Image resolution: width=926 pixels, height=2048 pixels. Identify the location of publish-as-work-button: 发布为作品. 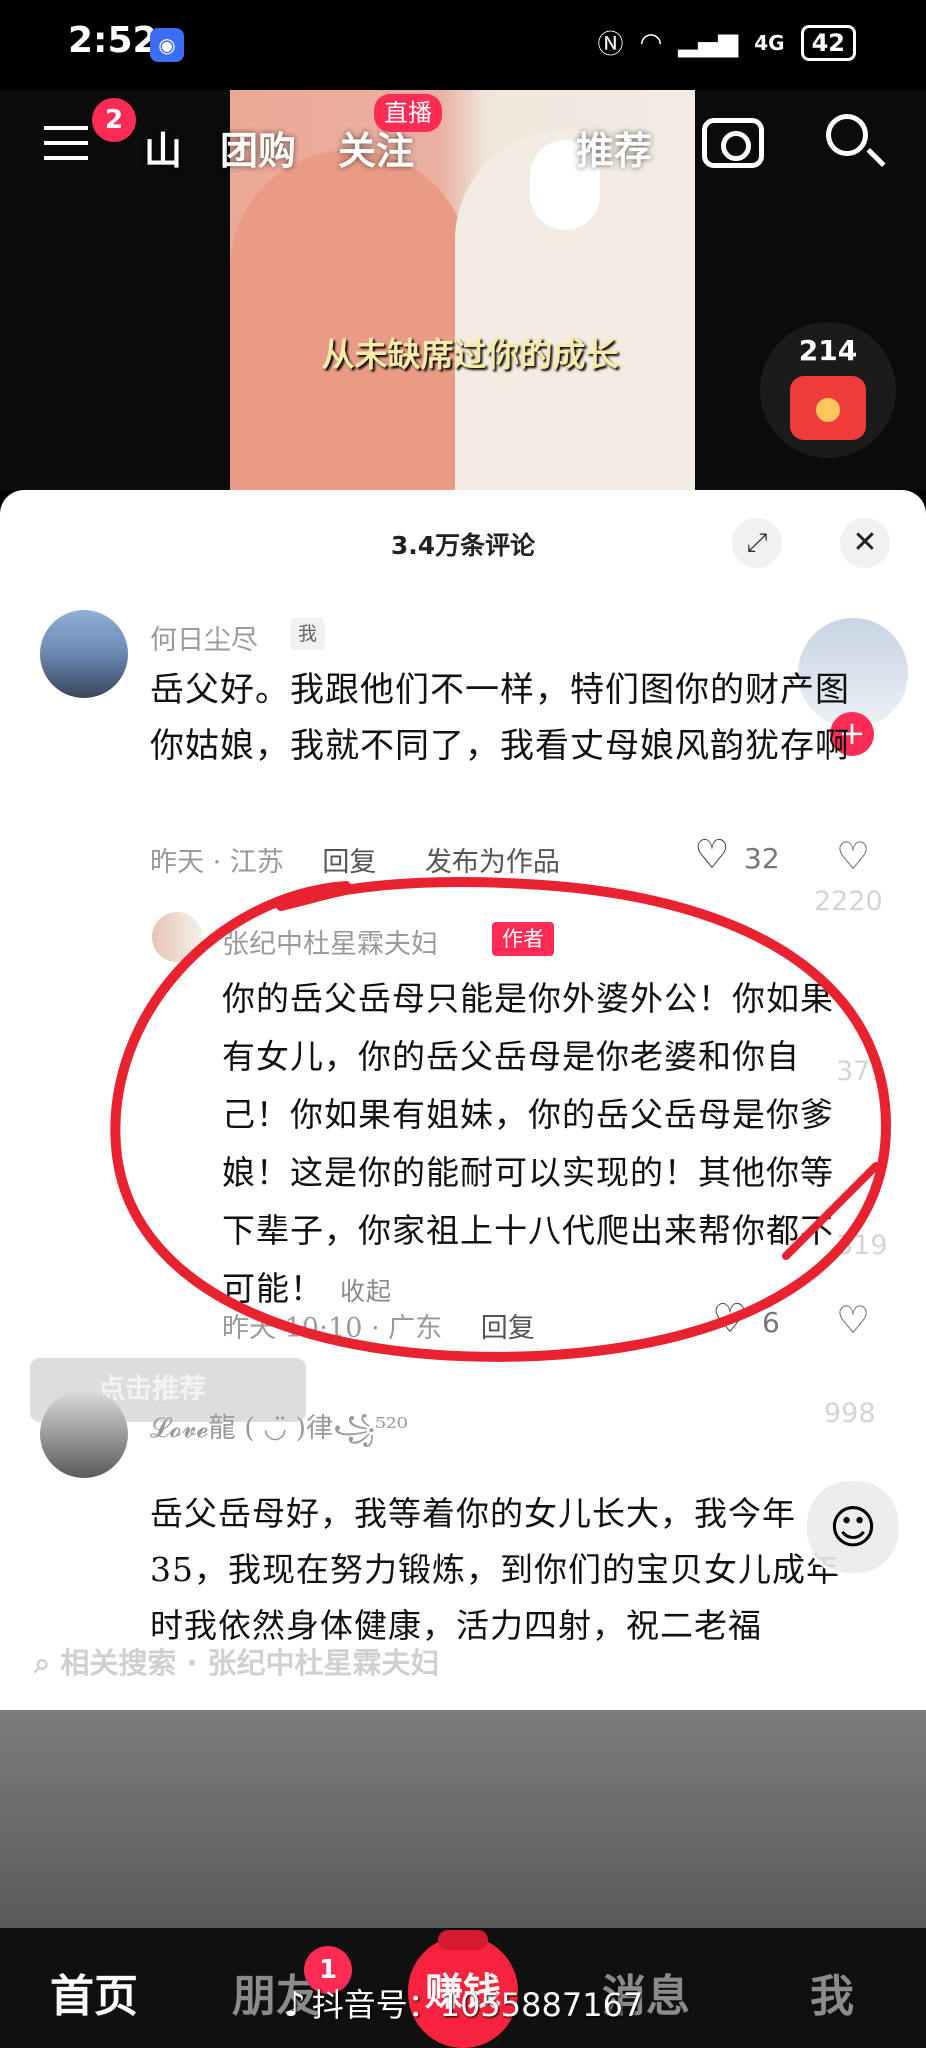
(492, 862).